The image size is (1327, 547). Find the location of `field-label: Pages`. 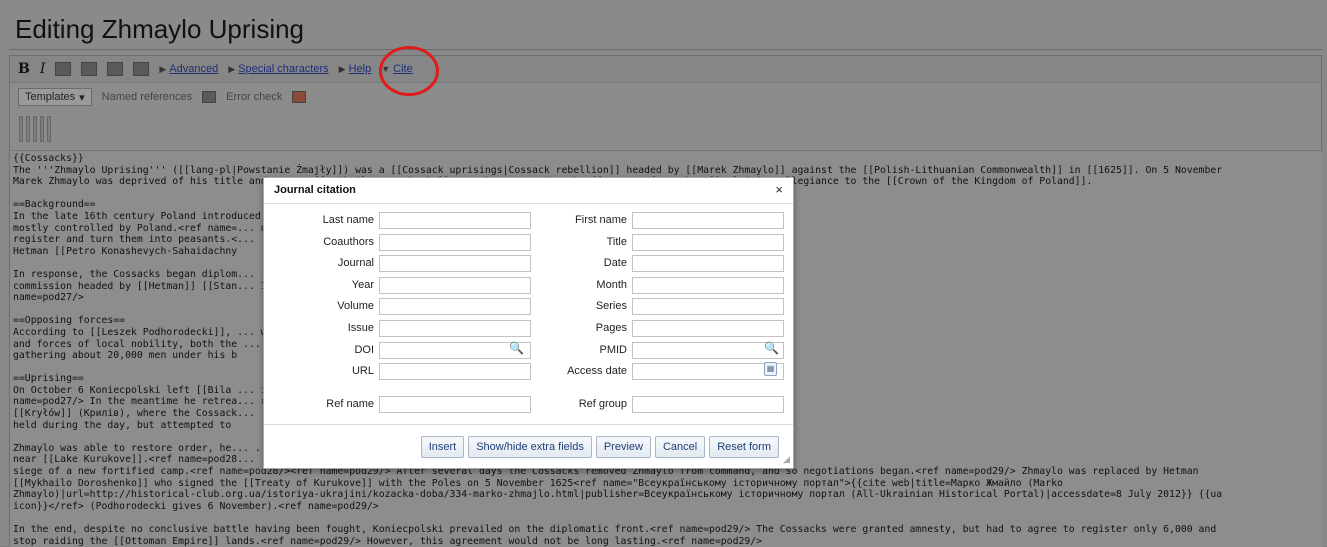

field-label: Pages is located at coordinates (611, 328).